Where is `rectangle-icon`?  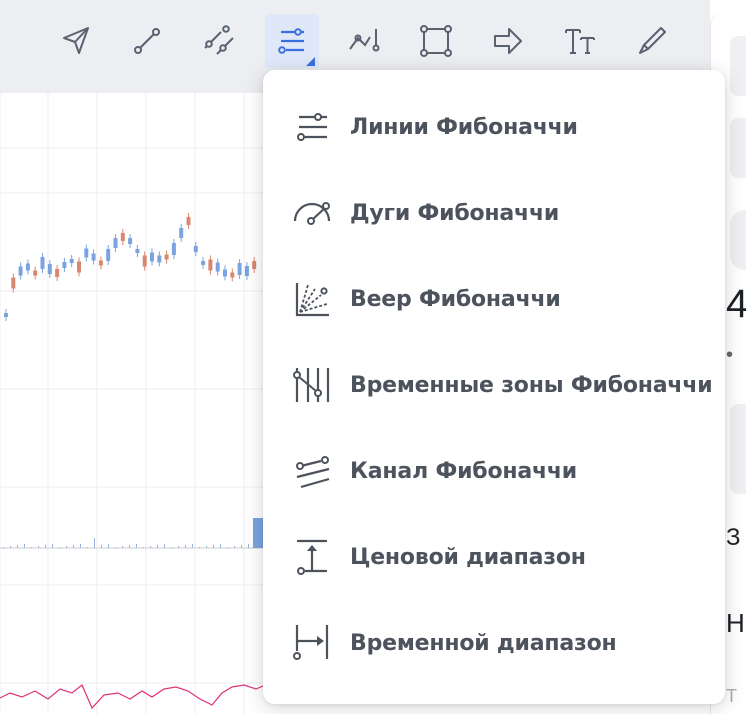 rectangle-icon is located at coordinates (436, 41).